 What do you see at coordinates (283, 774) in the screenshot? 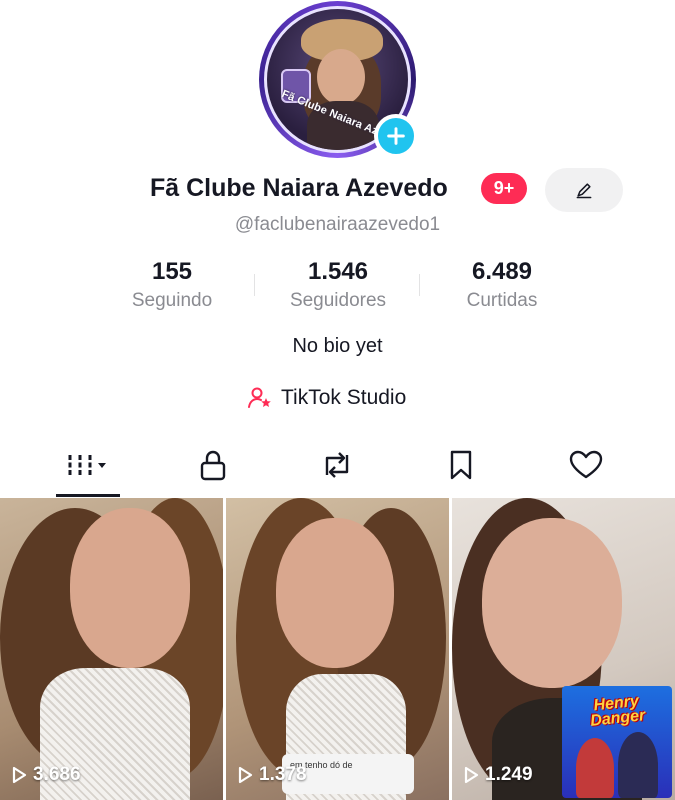
I see `video-view-count: 1.378` at bounding box center [283, 774].